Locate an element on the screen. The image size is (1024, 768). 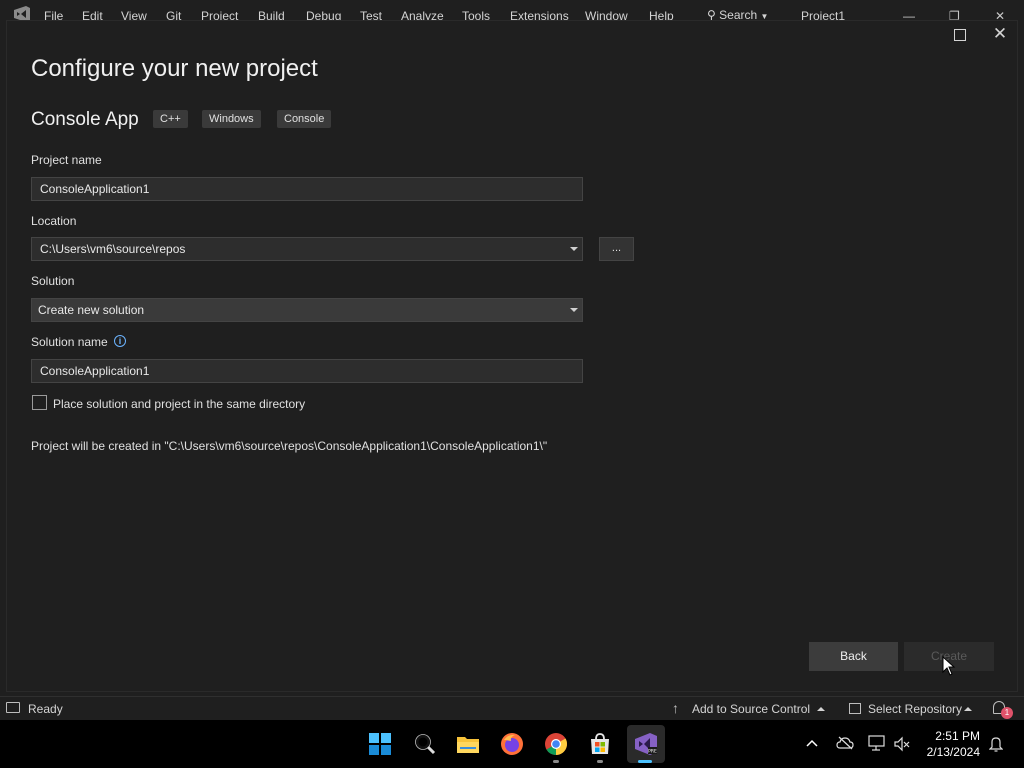
location-label: Location is located at coordinates (54, 221).